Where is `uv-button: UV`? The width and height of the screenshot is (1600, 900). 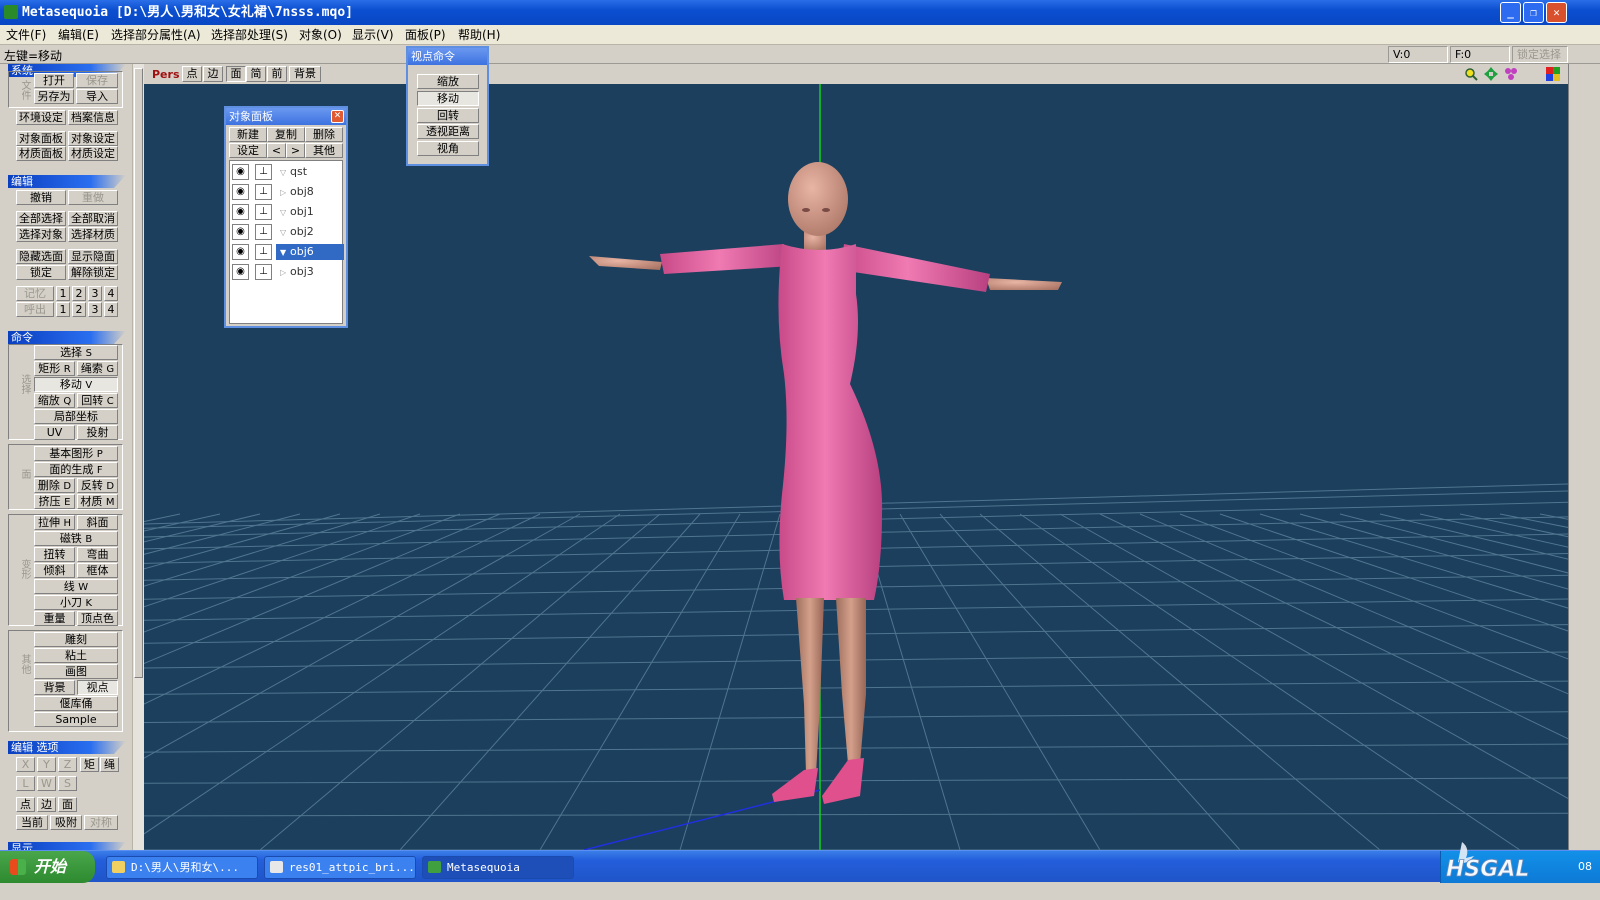 uv-button: UV is located at coordinates (54, 432).